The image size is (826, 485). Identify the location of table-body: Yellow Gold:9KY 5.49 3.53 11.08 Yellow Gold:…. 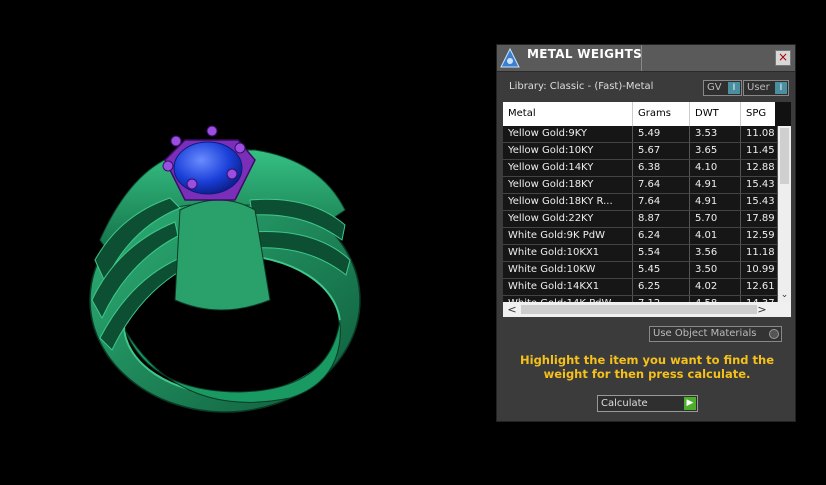
(640, 214).